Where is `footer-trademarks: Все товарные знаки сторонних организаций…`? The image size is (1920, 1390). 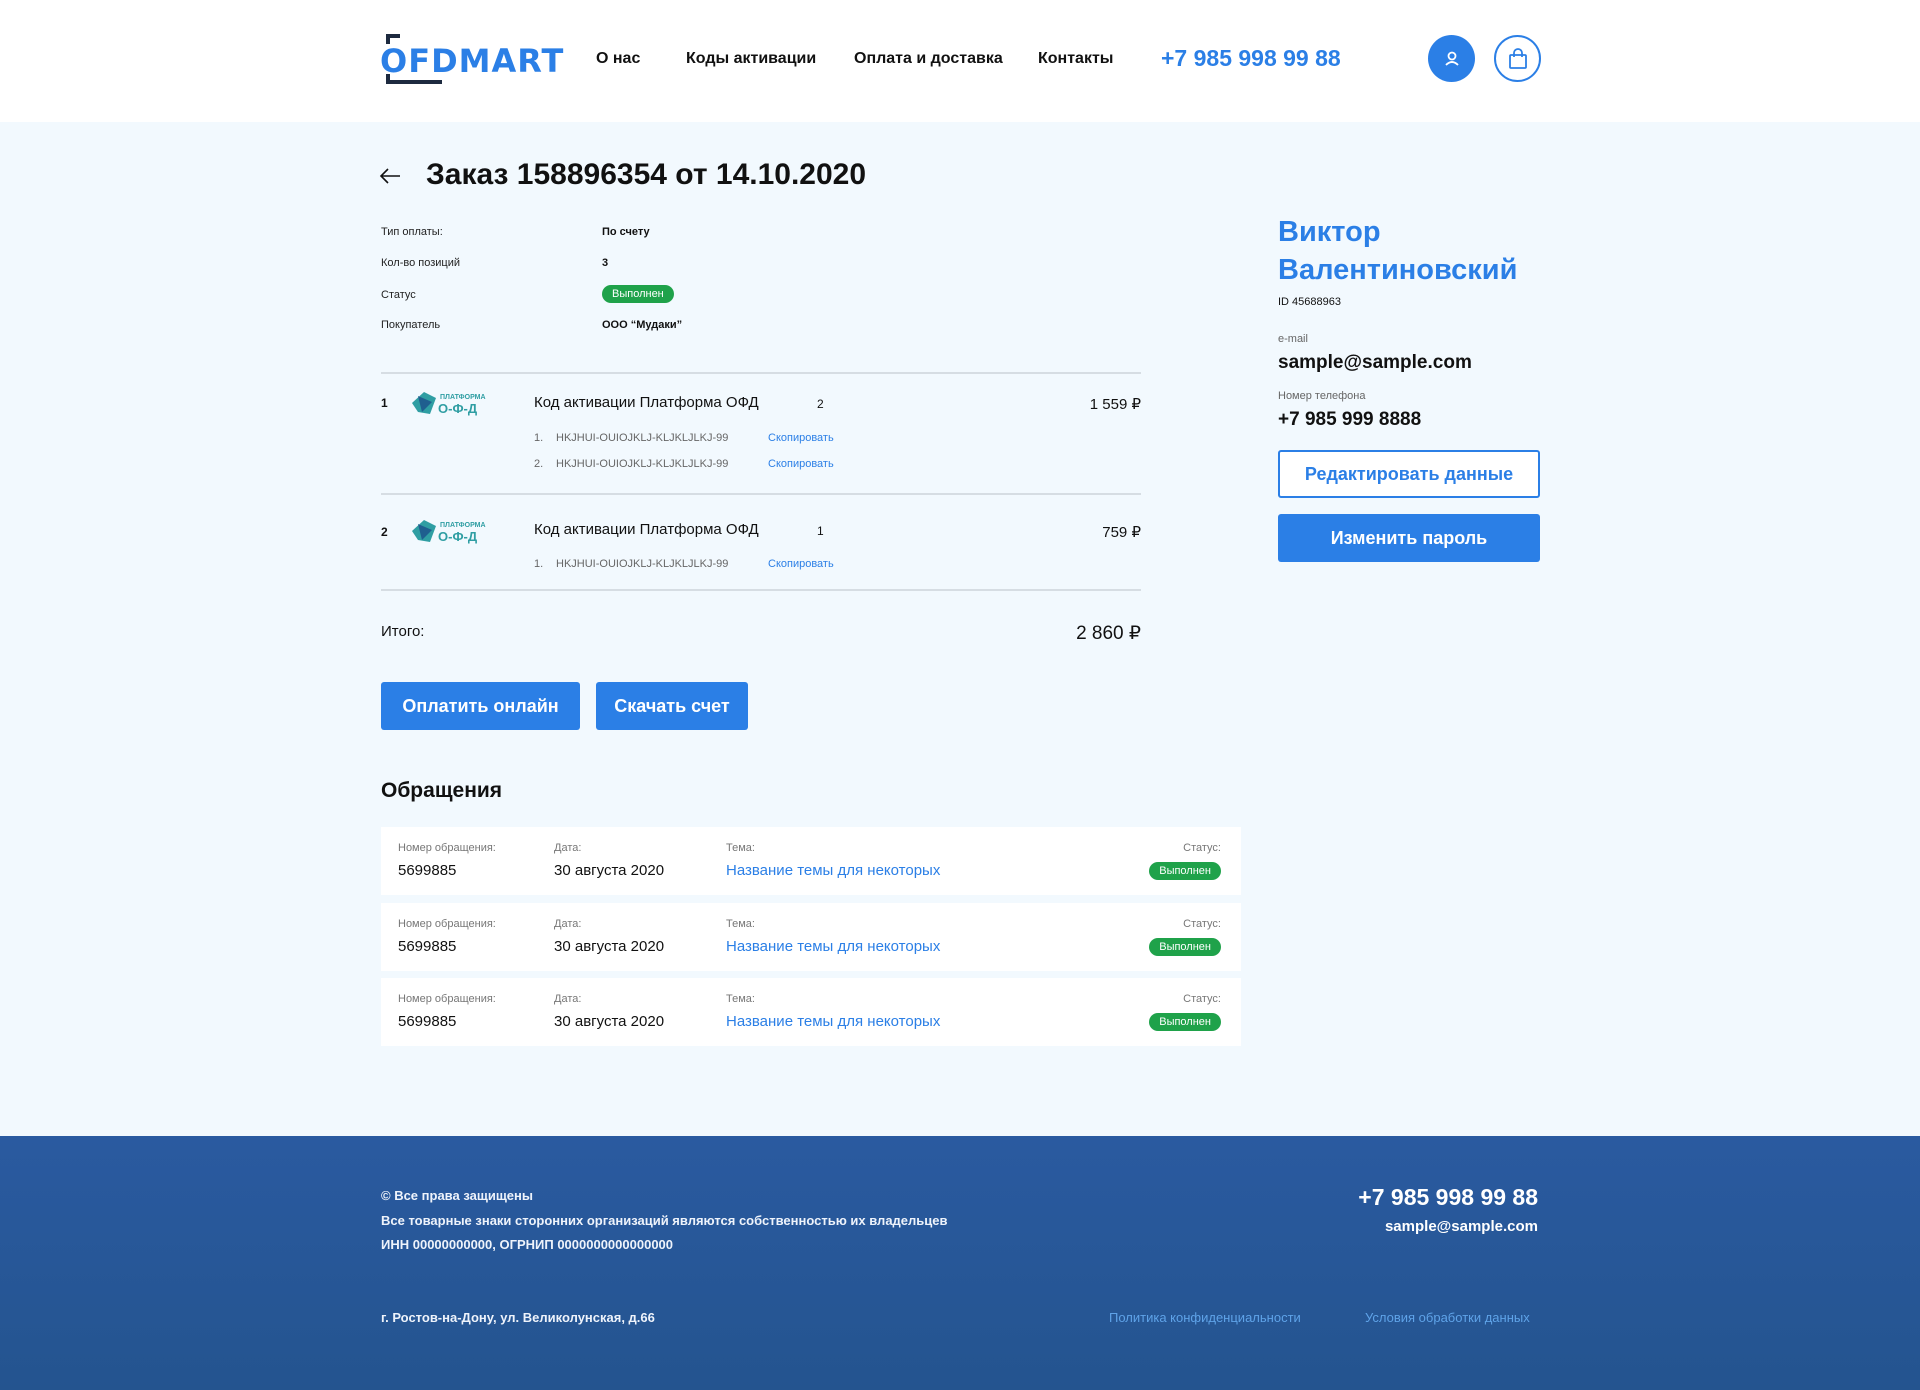
footer-trademarks: Все товарные знаки сторонних организаций… is located at coordinates (664, 1220).